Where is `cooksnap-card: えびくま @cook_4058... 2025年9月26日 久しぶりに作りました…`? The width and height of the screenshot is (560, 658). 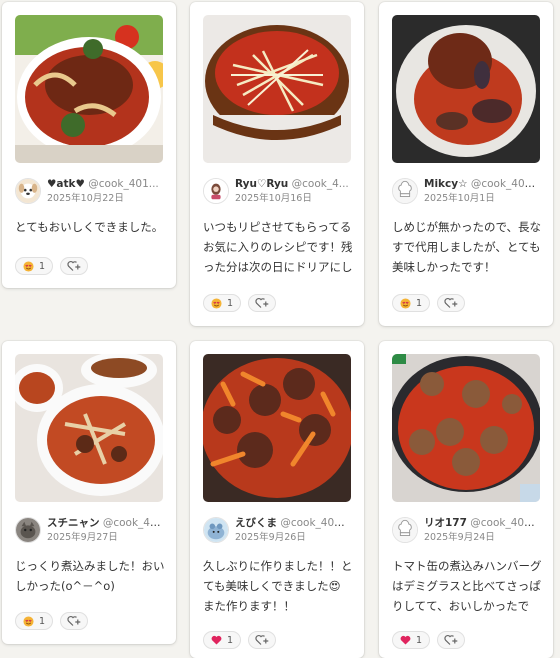
cooksnap-card: えびくま @cook_4058... 2025年9月26日 久しぶりに作りました… is located at coordinates (277, 499).